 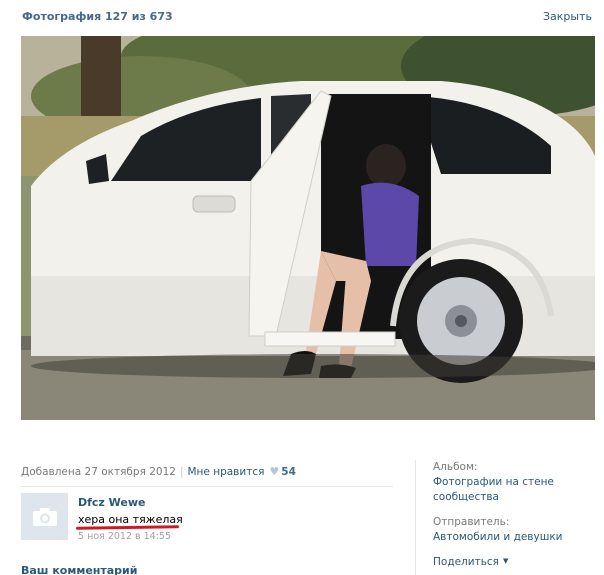 I want to click on close-button: Закрыть, so click(x=567, y=16).